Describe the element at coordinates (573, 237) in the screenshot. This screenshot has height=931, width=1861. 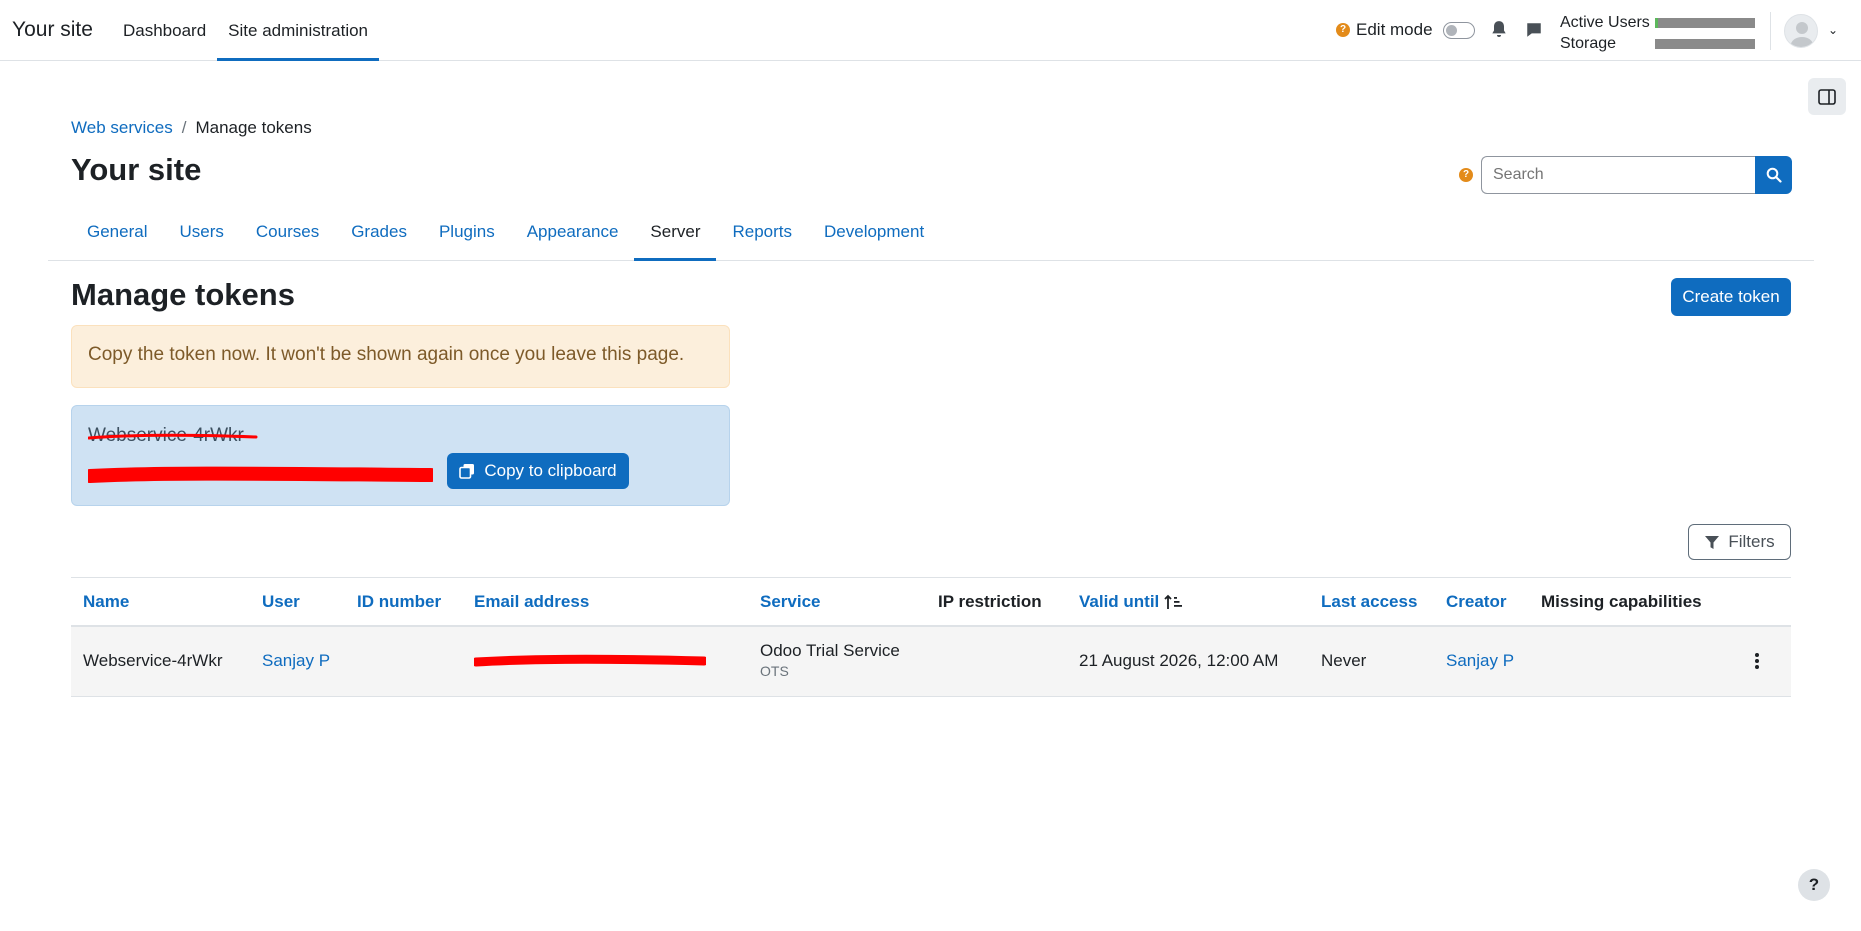
I see `tab-appearance: Appearance` at that location.